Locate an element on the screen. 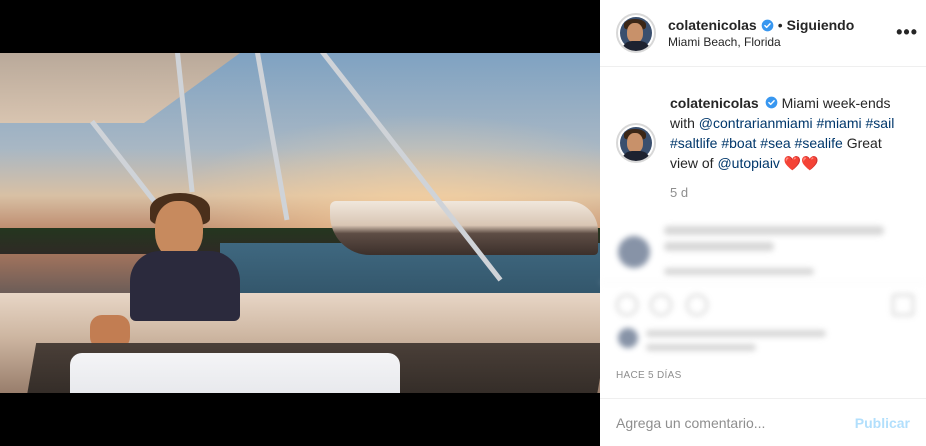 Image resolution: width=926 pixels, height=446 pixels. hashtag-link: #sealife is located at coordinates (819, 143).